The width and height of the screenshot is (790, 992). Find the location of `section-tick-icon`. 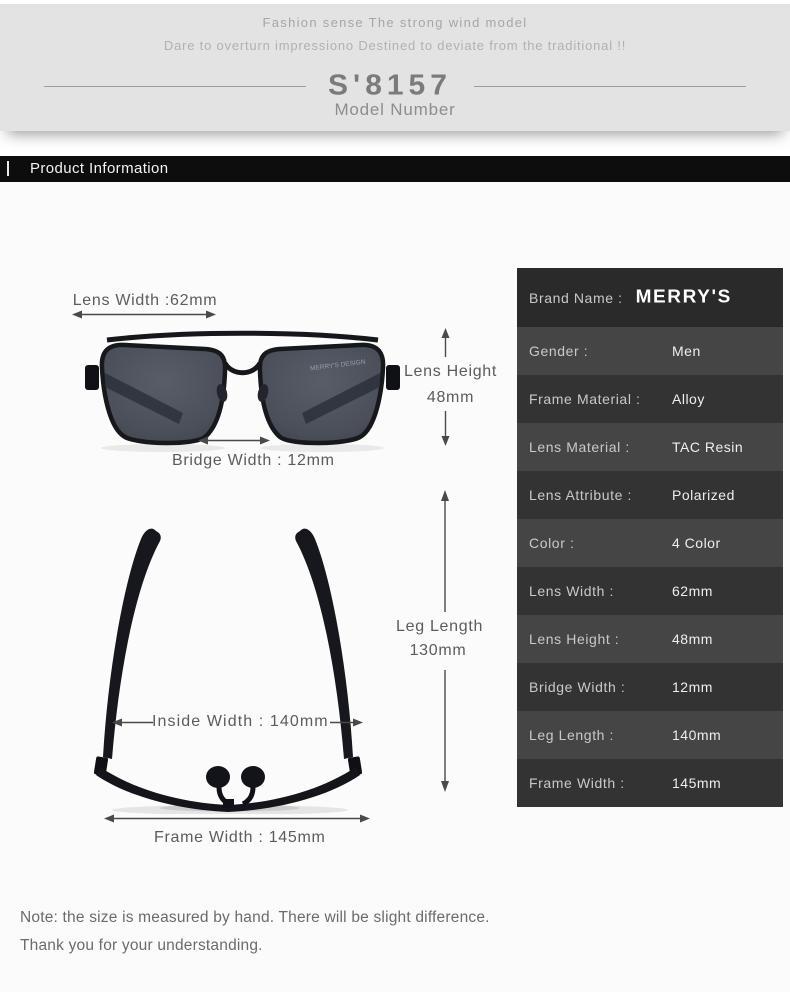

section-tick-icon is located at coordinates (8, 168).